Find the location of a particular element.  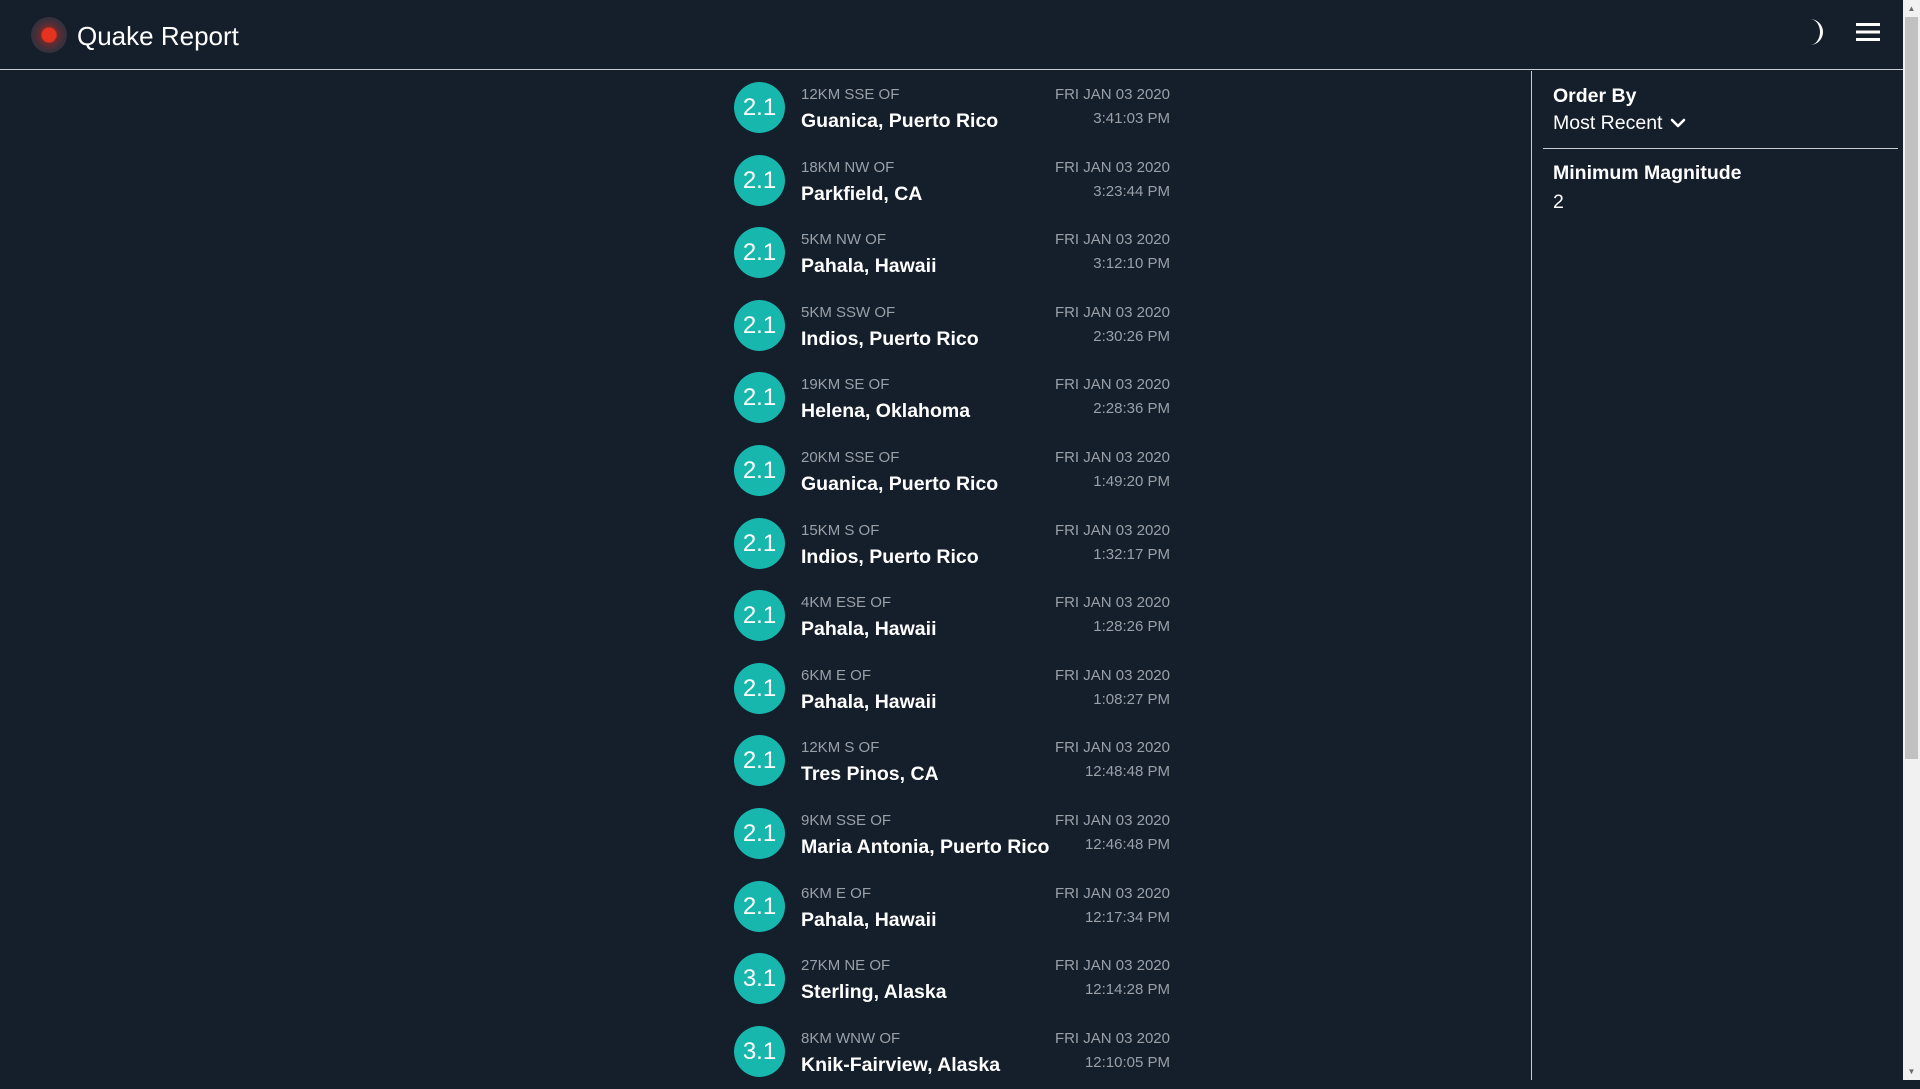

quake-time: 1:28:26 PM is located at coordinates (1131, 627).